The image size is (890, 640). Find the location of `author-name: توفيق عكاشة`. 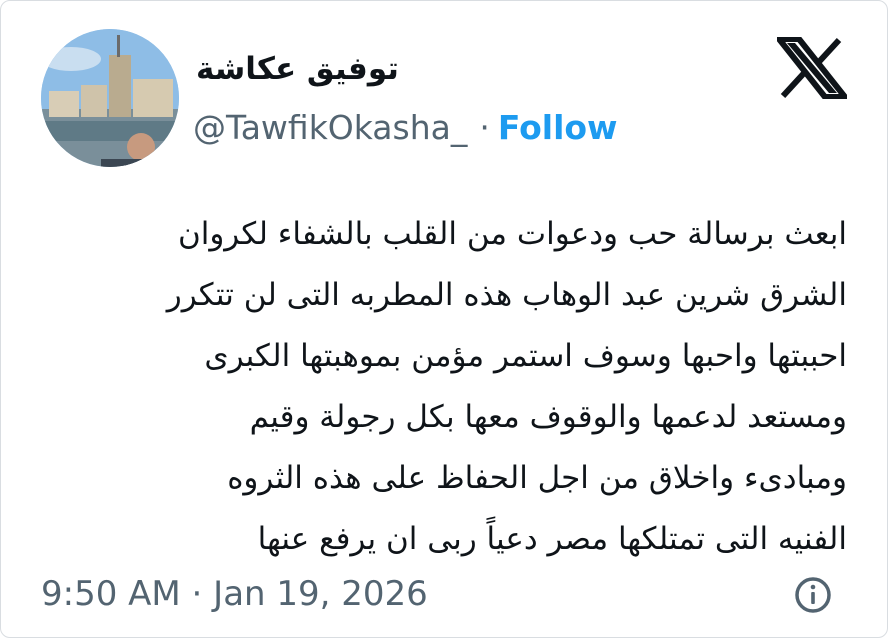

author-name: توفيق عكاشة is located at coordinates (297, 69).